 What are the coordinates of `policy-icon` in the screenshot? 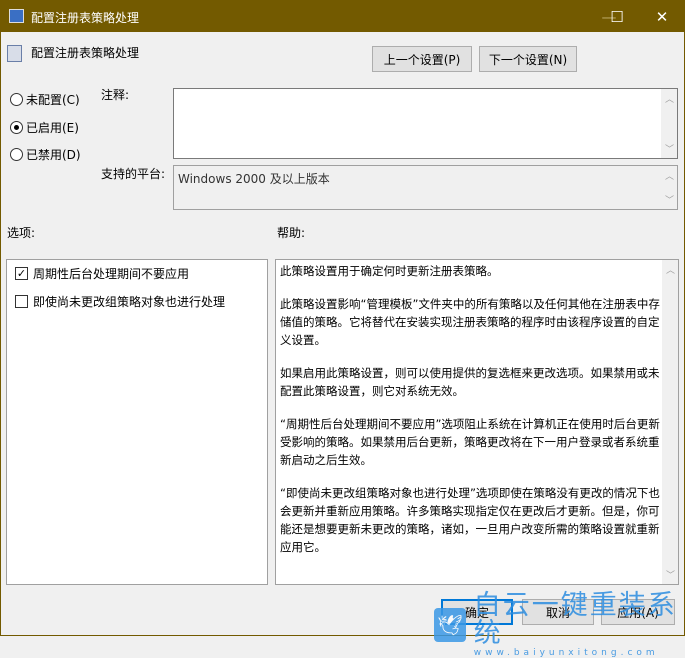 It's located at (14, 53).